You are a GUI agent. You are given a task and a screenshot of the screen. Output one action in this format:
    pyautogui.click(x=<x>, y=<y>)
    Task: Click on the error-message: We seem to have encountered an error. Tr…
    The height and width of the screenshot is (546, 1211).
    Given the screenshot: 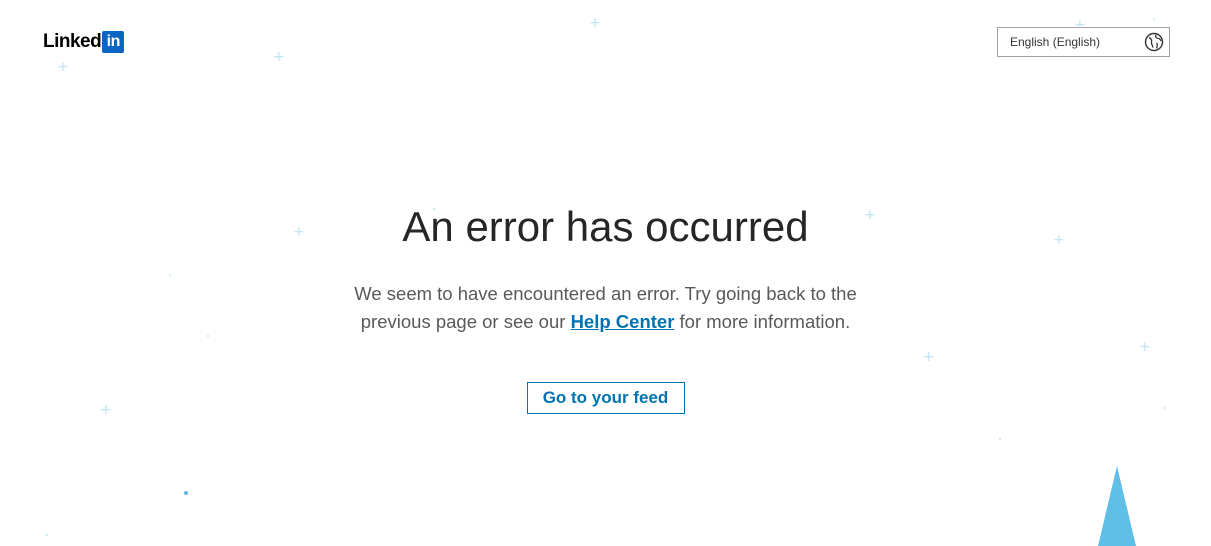 What is the action you would take?
    pyautogui.click(x=606, y=308)
    